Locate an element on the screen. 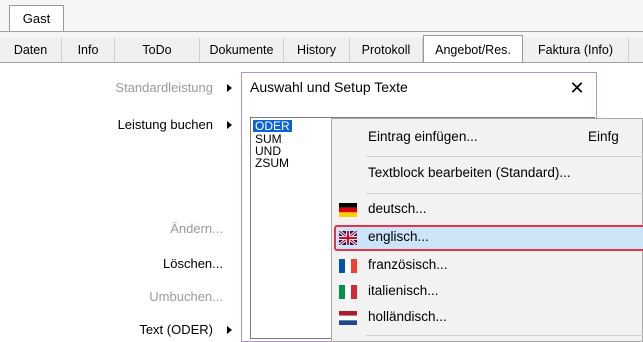 This screenshot has height=342, width=643. german-flag-icon is located at coordinates (348, 210).